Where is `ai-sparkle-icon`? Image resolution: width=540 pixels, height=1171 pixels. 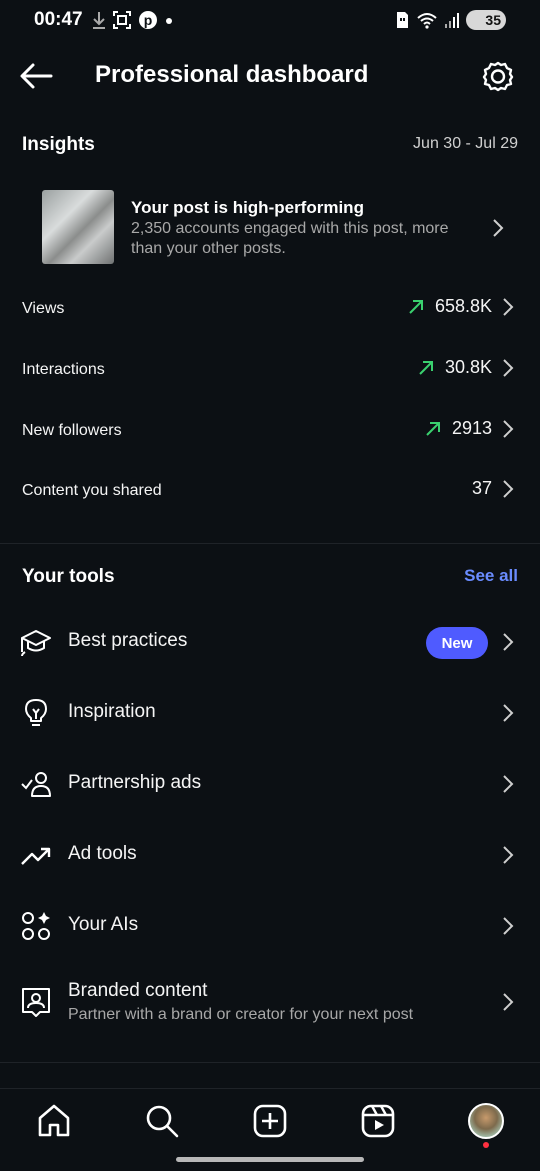 ai-sparkle-icon is located at coordinates (36, 926).